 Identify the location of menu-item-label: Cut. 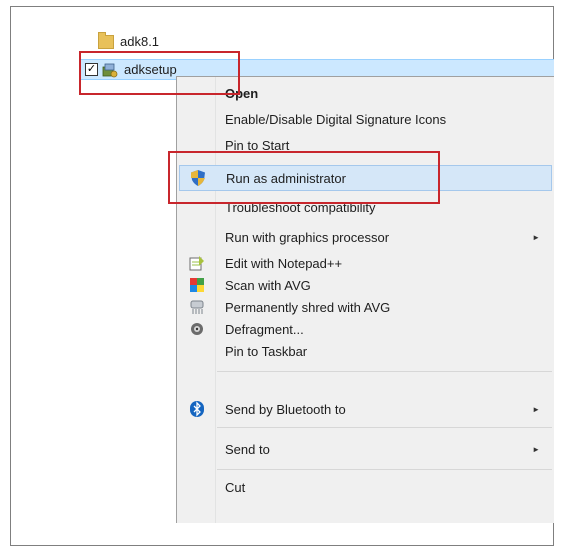
(235, 487).